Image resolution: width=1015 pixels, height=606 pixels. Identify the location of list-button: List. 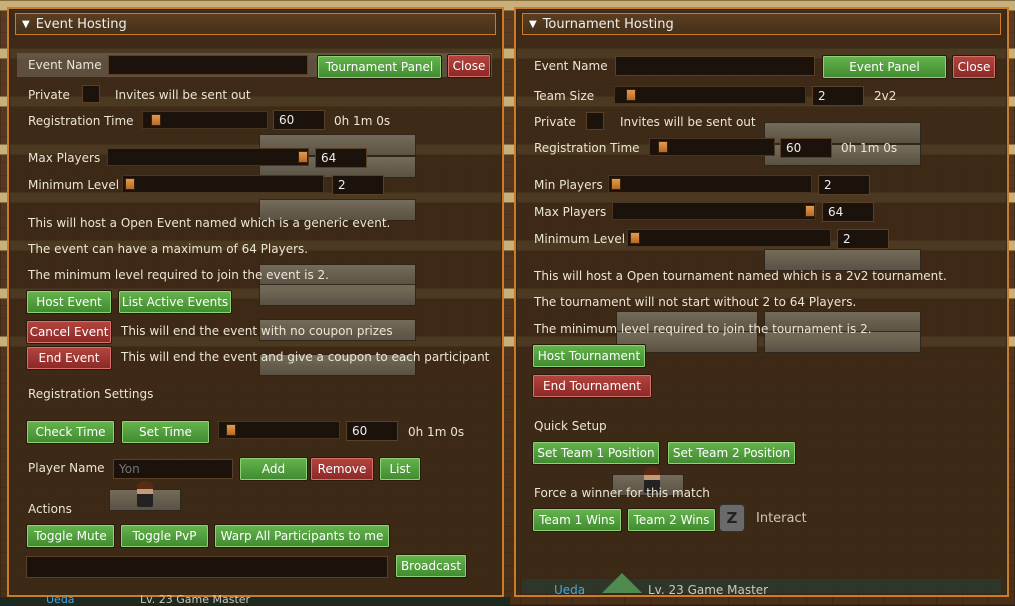
(400, 469).